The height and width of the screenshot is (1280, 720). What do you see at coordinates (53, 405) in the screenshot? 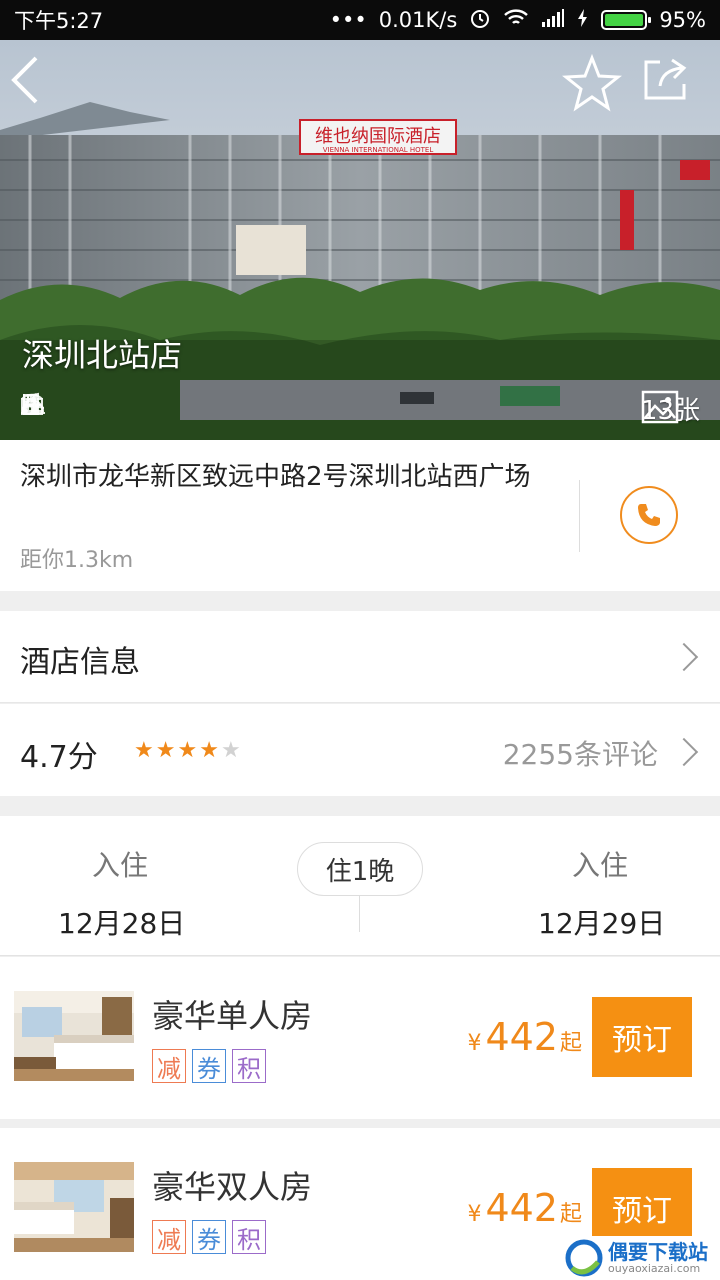
I see `restaurant-icon` at bounding box center [53, 405].